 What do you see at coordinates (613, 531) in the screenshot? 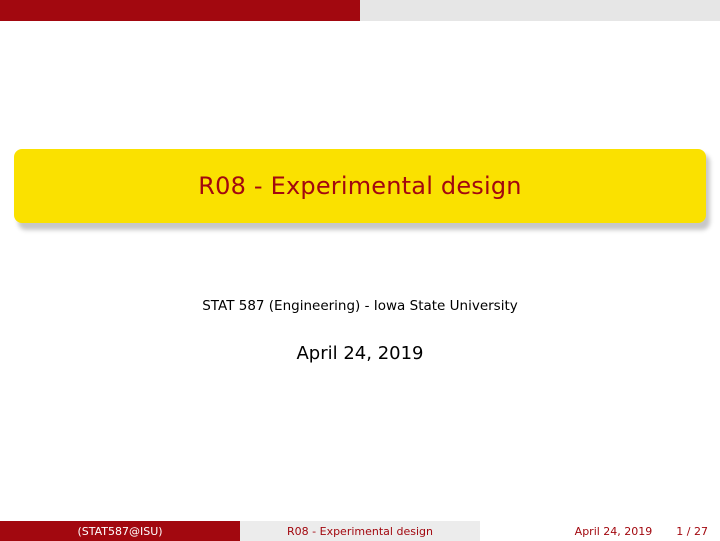
I see `footer-date: April 24, 2019` at bounding box center [613, 531].